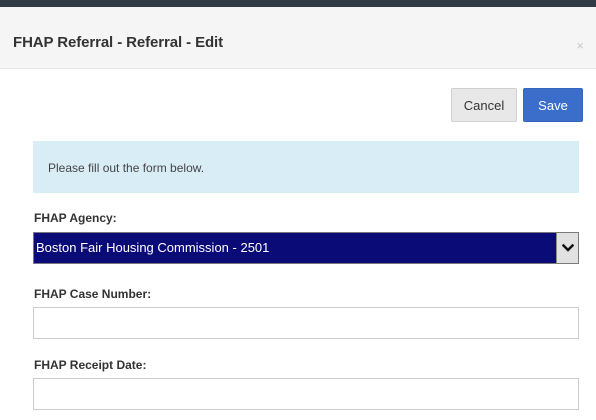 Image resolution: width=596 pixels, height=420 pixels. I want to click on info-notice: Please fill out the form below., so click(306, 167).